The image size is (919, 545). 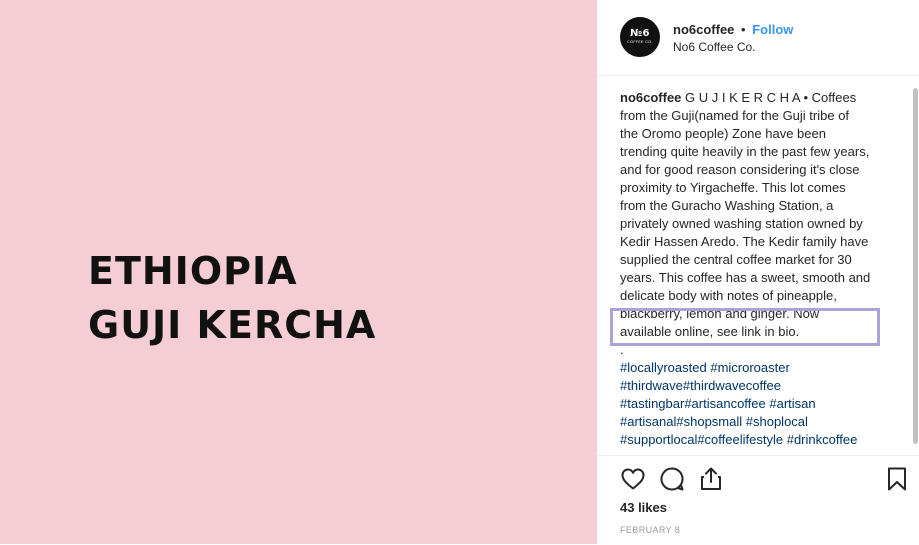 I want to click on hashtag-link: #locallyroasted, so click(x=663, y=367).